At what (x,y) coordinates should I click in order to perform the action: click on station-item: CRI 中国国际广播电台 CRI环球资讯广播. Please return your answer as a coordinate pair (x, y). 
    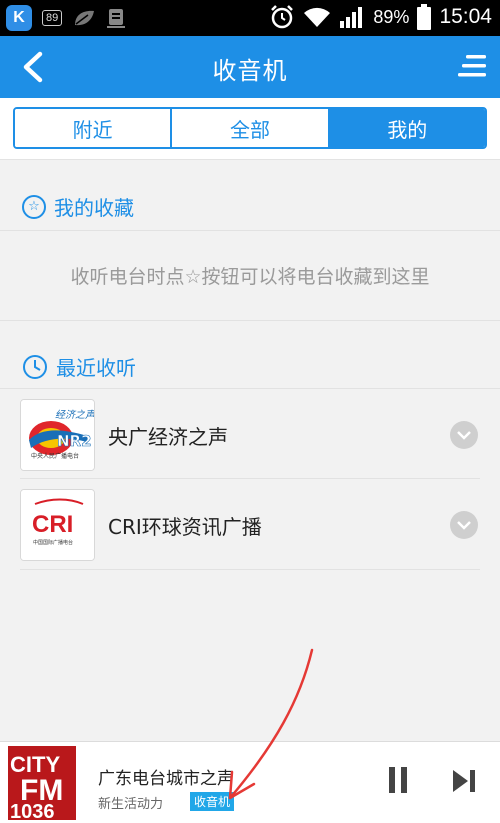
    Looking at the image, I should click on (250, 525).